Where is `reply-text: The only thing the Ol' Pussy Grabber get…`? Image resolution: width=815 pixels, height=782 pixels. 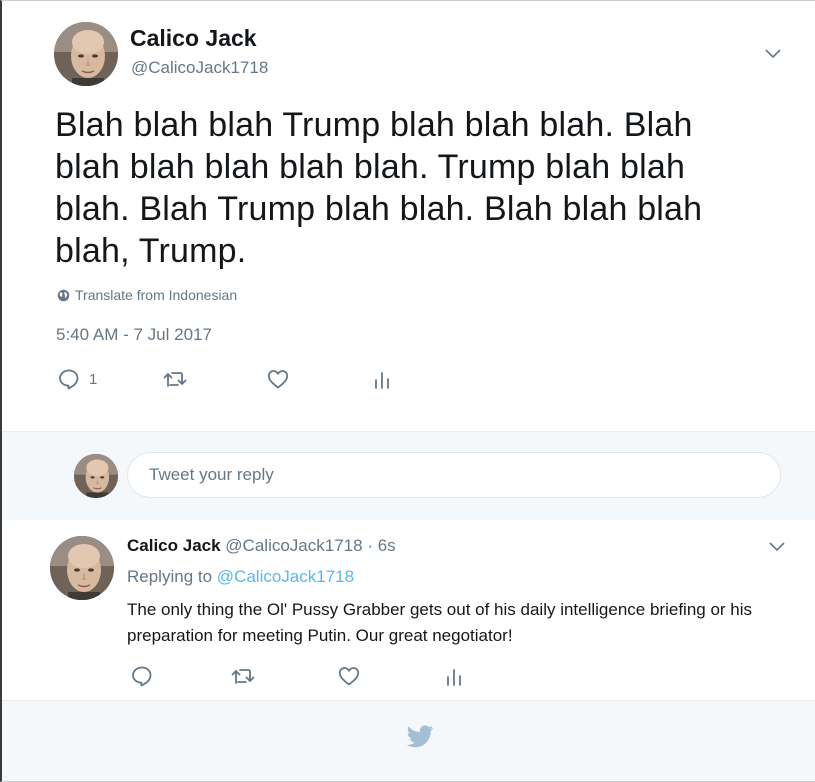 reply-text: The only thing the Ol' Pussy Grabber get… is located at coordinates (440, 622).